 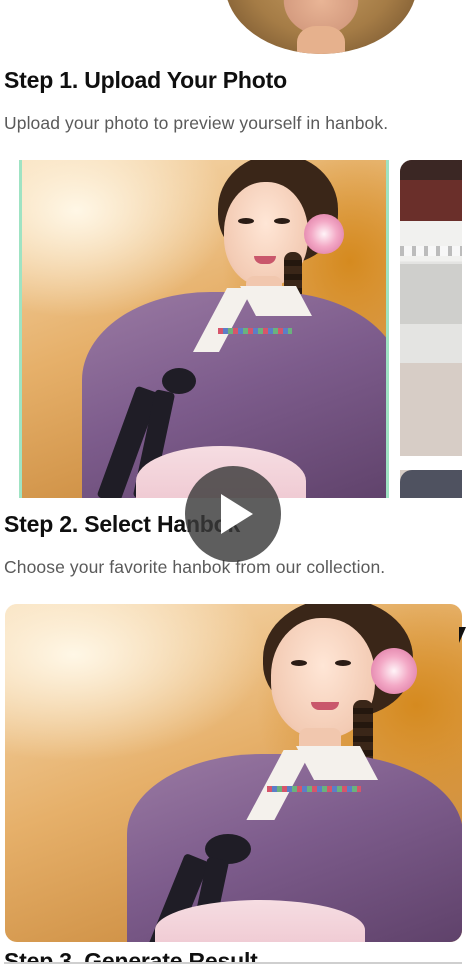 I want to click on play-button, so click(x=233, y=514).